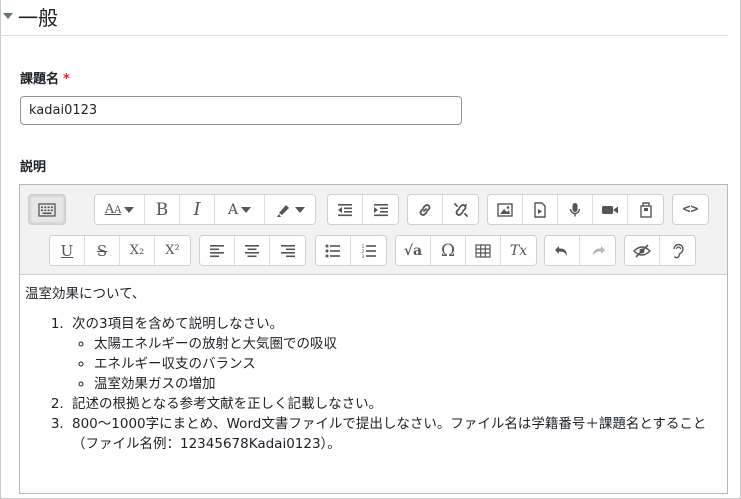  I want to click on assignment-name-input, so click(241, 110).